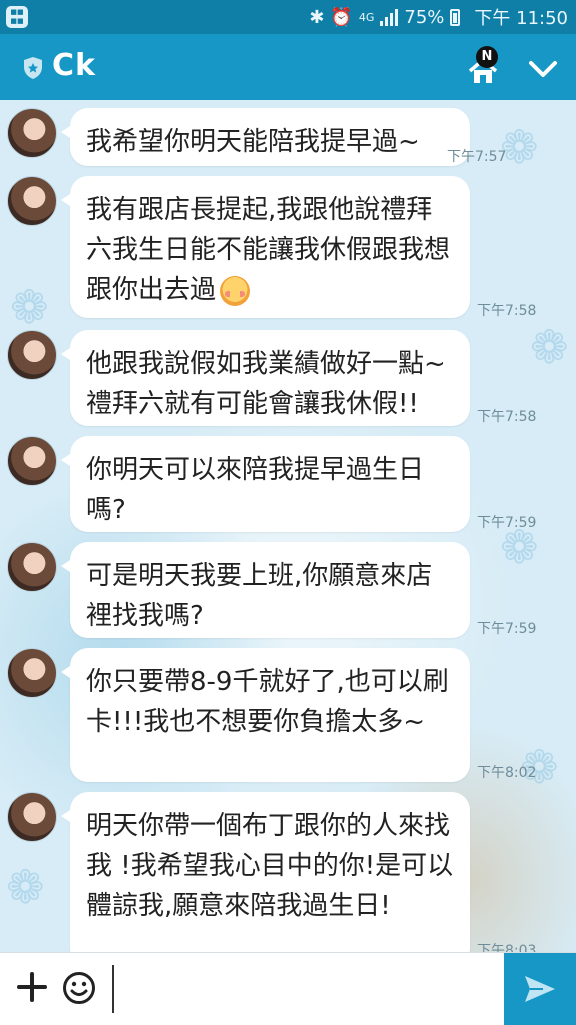 The width and height of the screenshot is (576, 1025). Describe the element at coordinates (17, 17) in the screenshot. I see `app-notification-icon: ■■ ■■` at that location.